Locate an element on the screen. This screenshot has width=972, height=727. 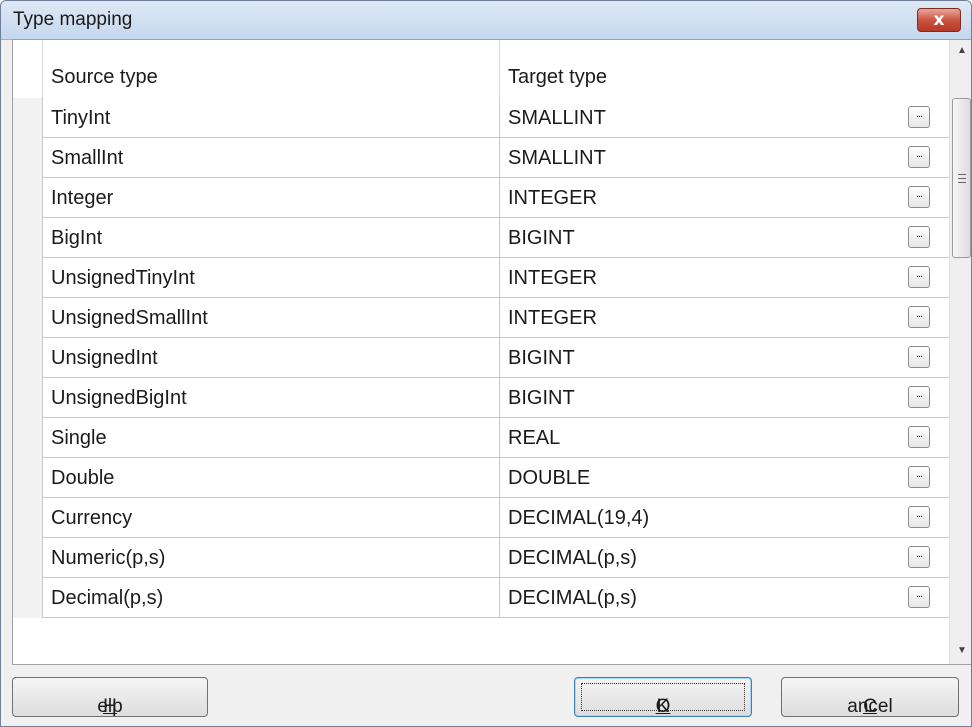
source-type-value: Single is located at coordinates (79, 438).